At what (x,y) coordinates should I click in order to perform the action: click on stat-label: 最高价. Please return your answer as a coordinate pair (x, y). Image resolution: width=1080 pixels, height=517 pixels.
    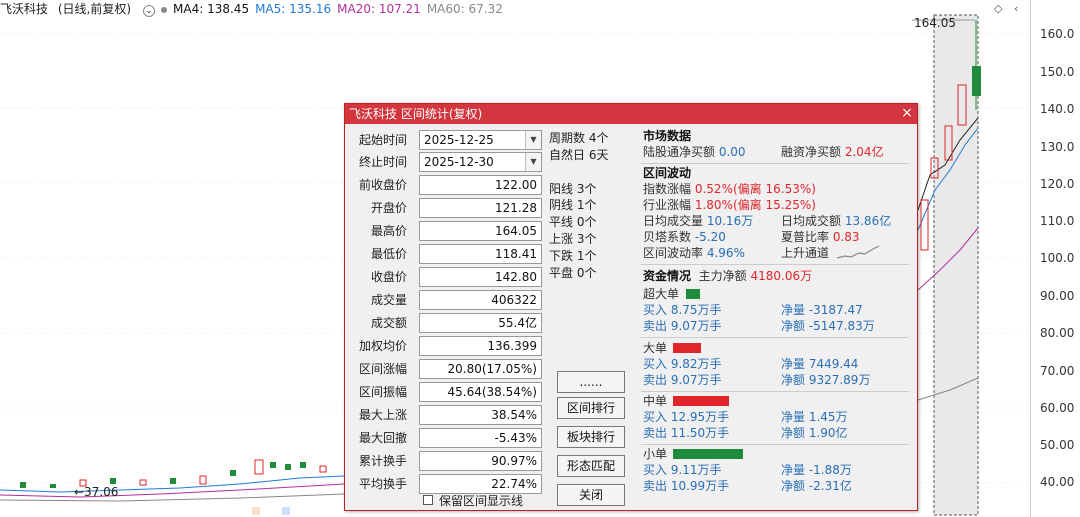
    Looking at the image, I should click on (388, 231).